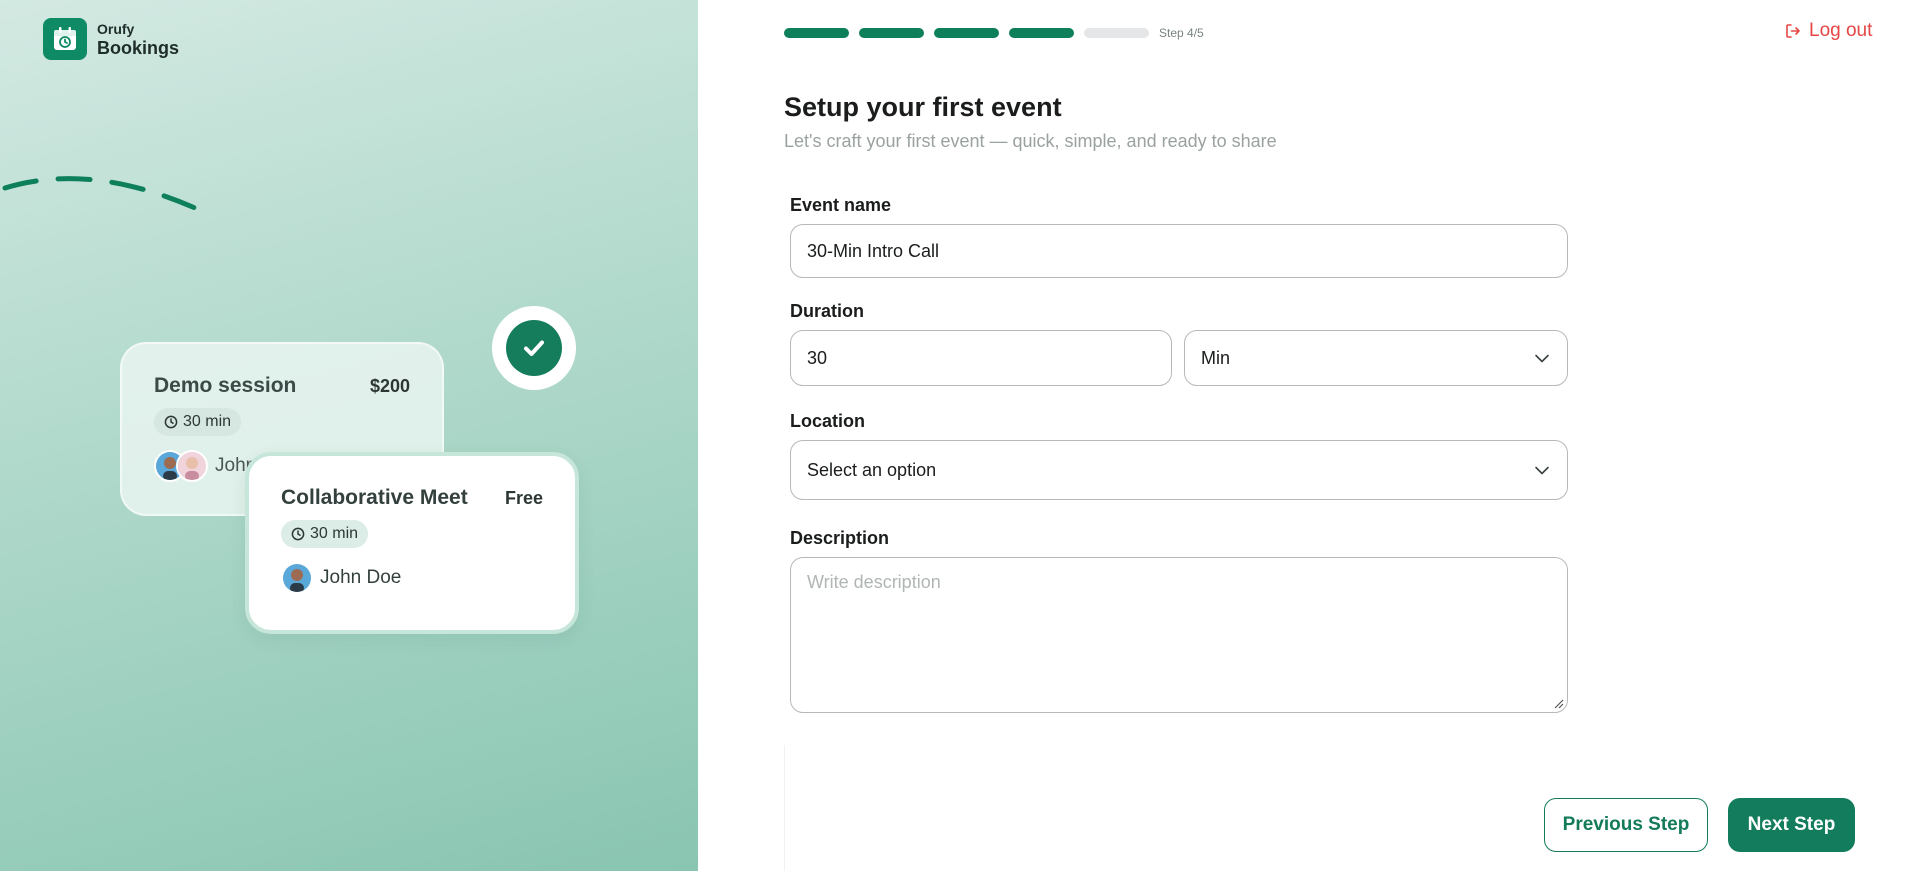  Describe the element at coordinates (923, 107) in the screenshot. I see `page-title: Setup your first event` at that location.